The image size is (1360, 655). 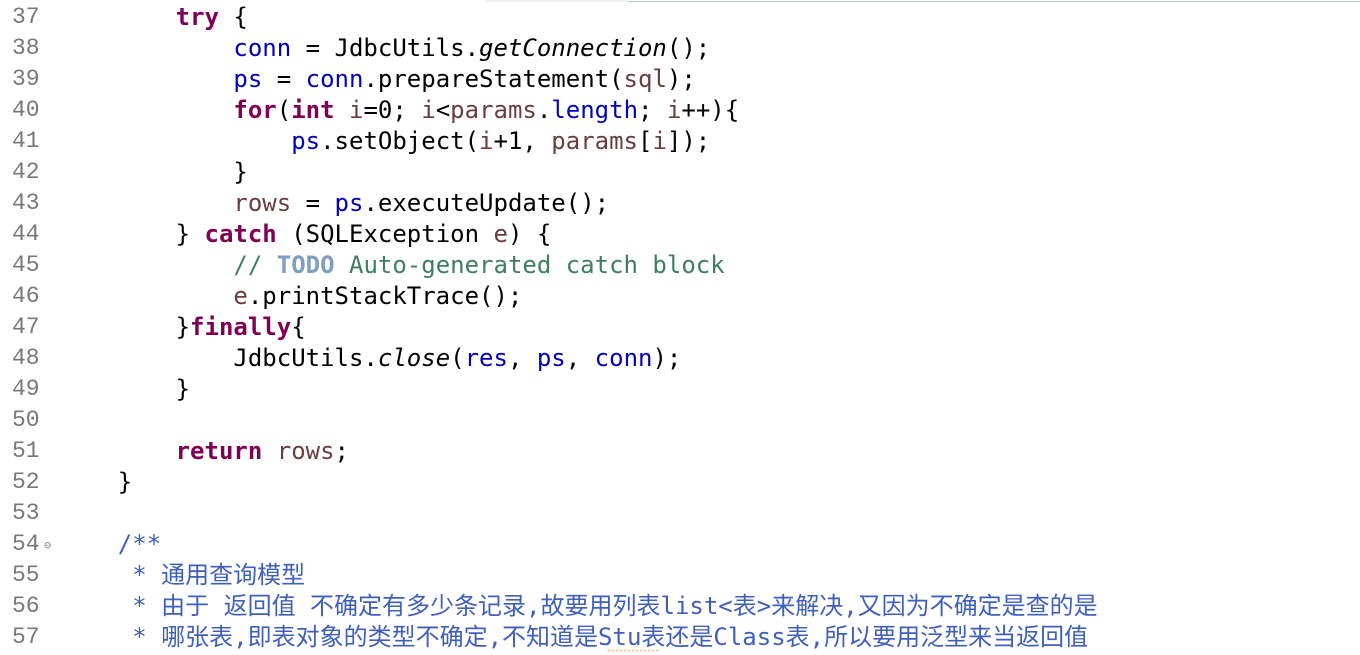 I want to click on code-text: // TODO Auto-generated catch block, so click(x=392, y=265).